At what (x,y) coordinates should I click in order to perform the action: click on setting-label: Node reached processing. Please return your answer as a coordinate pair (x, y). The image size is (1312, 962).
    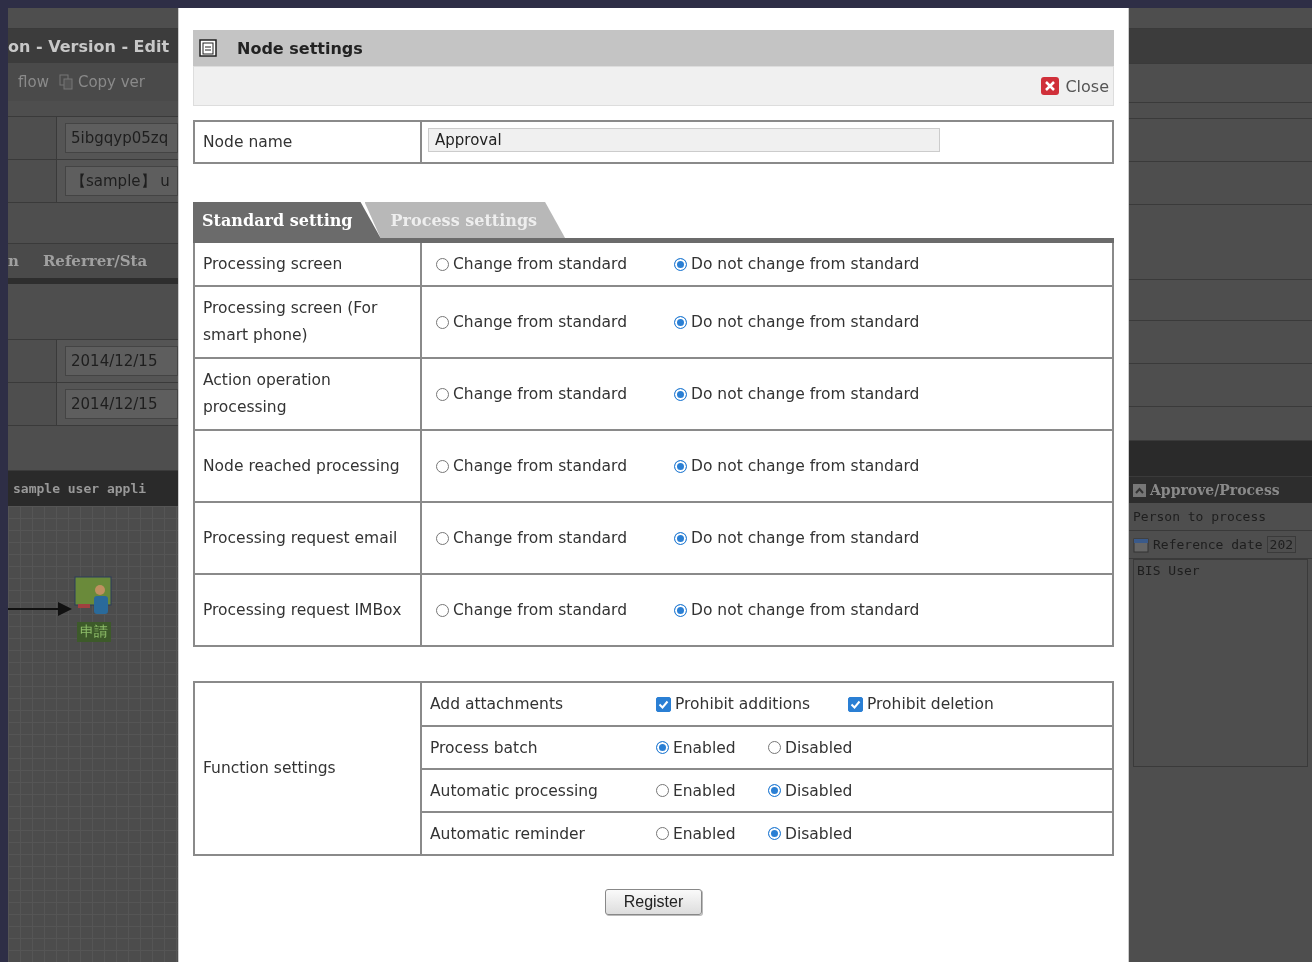
    Looking at the image, I should click on (308, 466).